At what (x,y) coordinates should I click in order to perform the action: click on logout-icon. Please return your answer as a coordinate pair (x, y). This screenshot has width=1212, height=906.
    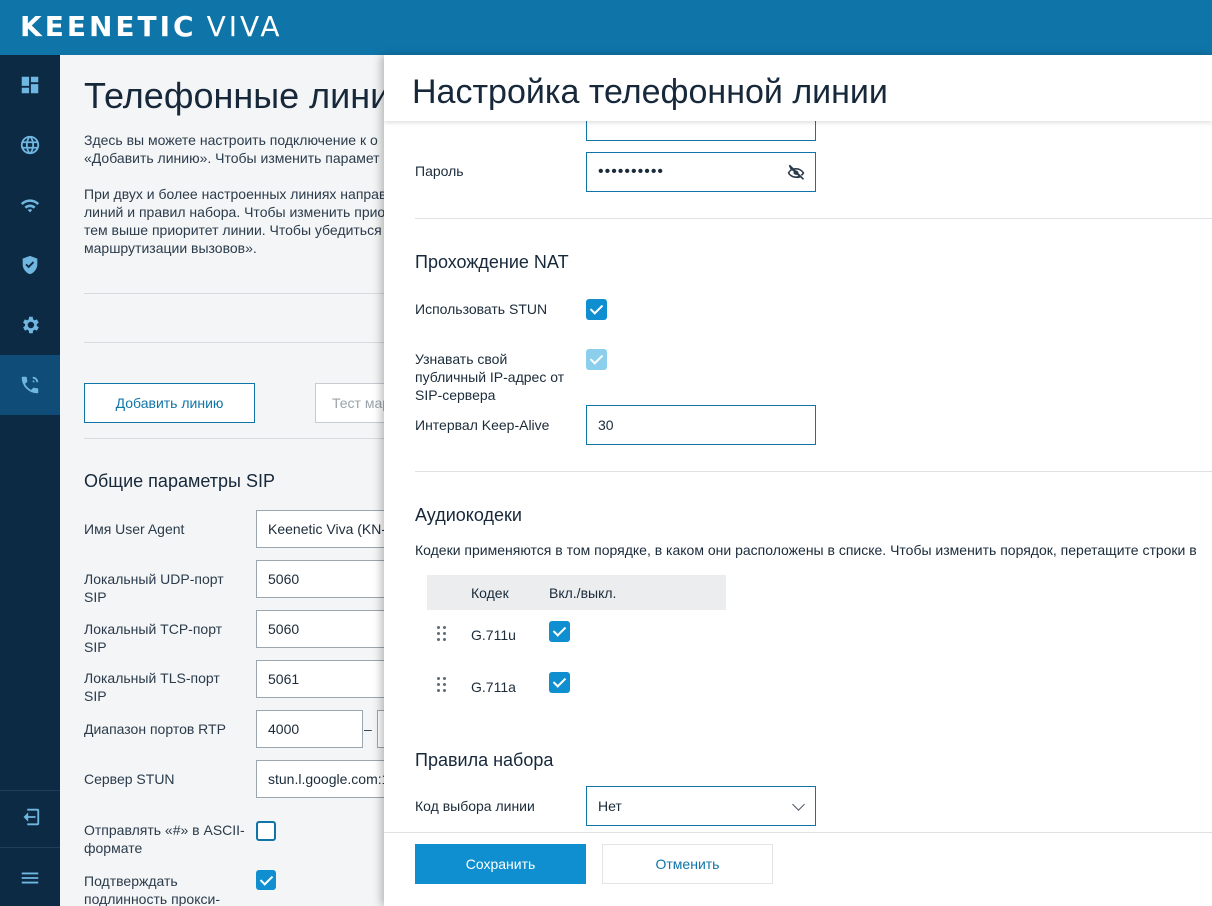
    Looking at the image, I should click on (30, 817).